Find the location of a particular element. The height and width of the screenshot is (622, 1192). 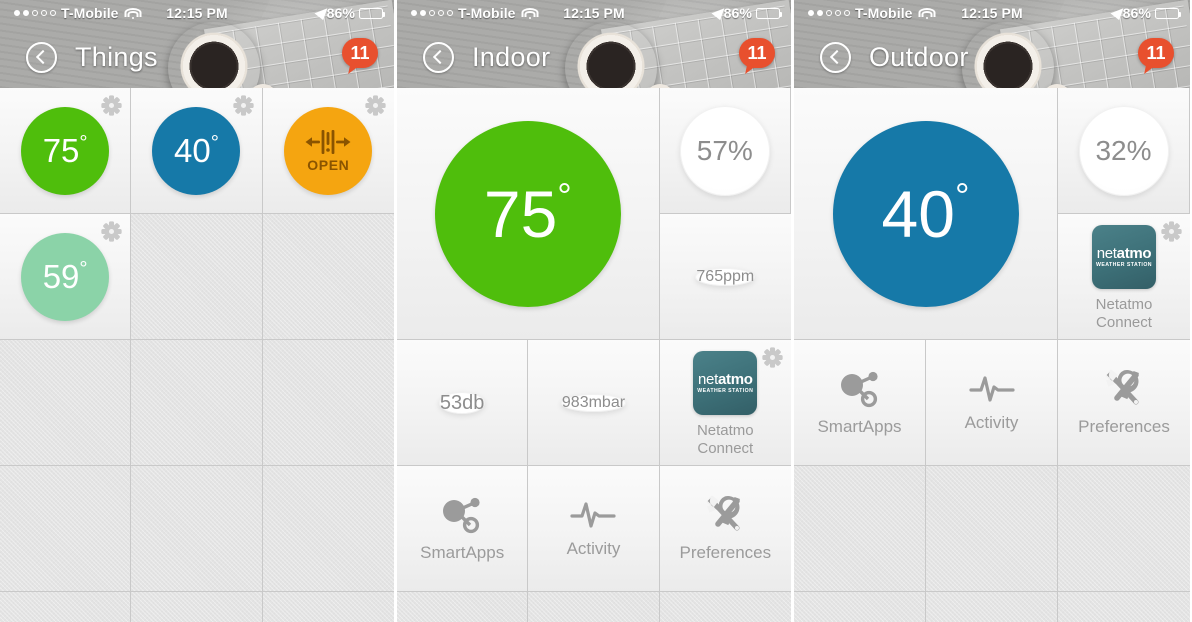

thing-tile-temp-59: 59° is located at coordinates (66, 277).